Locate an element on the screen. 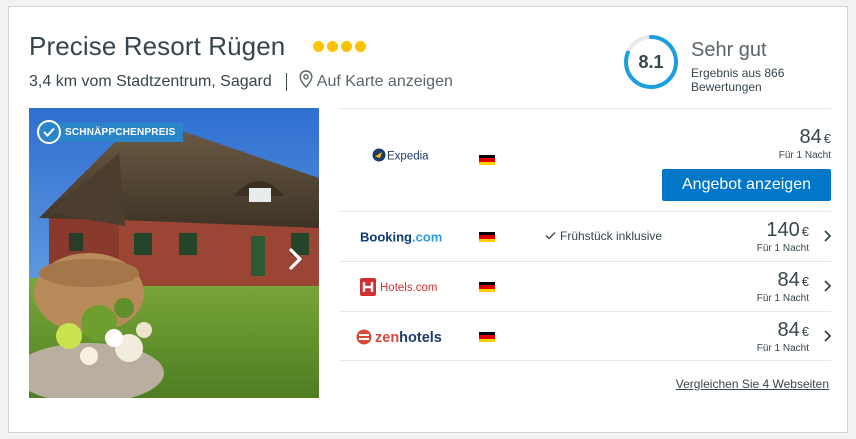 This screenshot has width=856, height=439. offer-row-hotels: Hotels.com 84 € Für 1 Nacht is located at coordinates (586, 286).